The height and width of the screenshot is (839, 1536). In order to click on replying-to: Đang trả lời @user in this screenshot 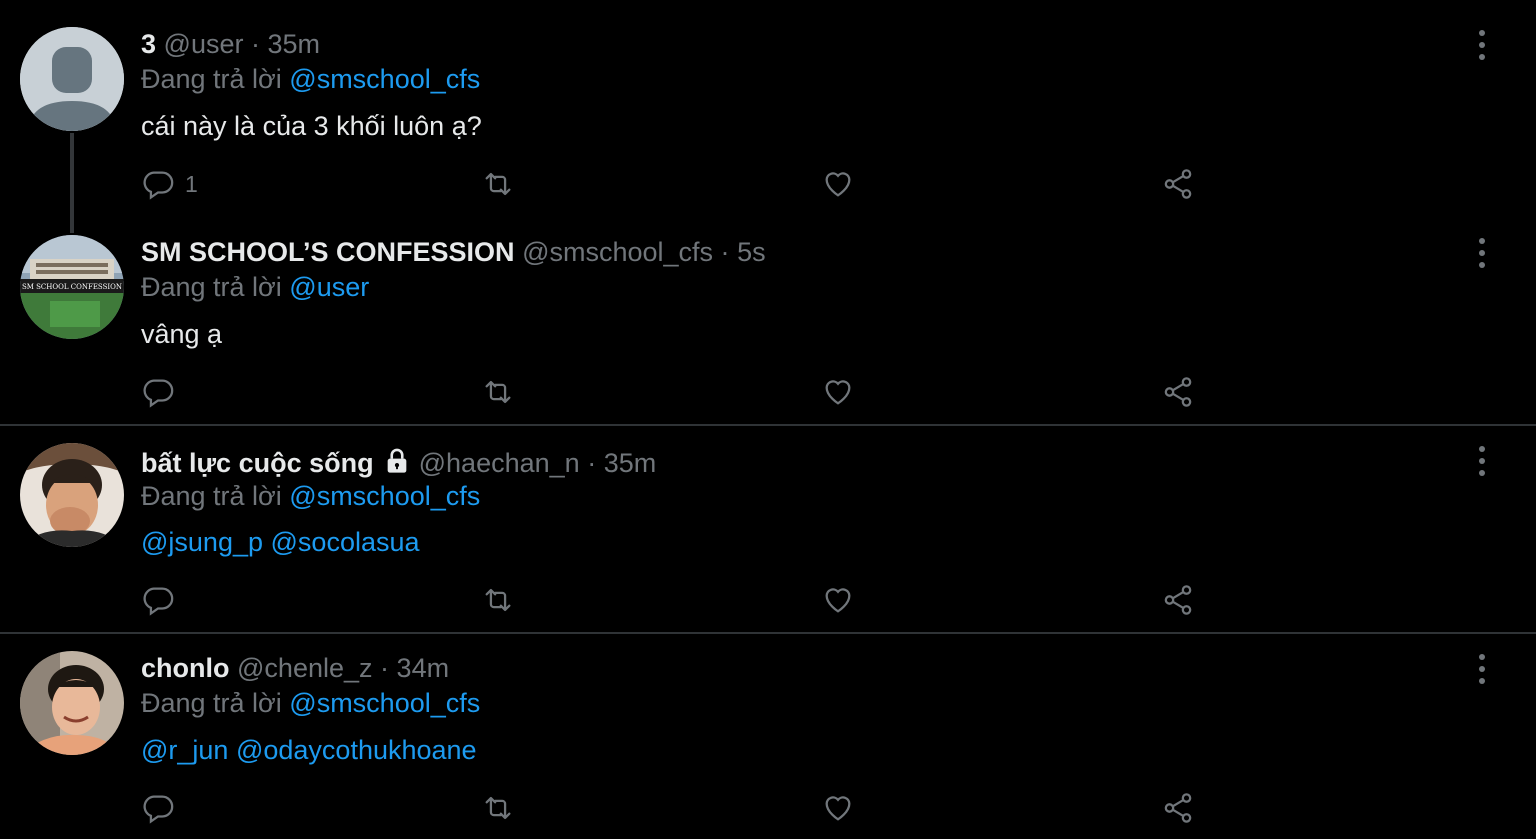, I will do `click(255, 287)`.